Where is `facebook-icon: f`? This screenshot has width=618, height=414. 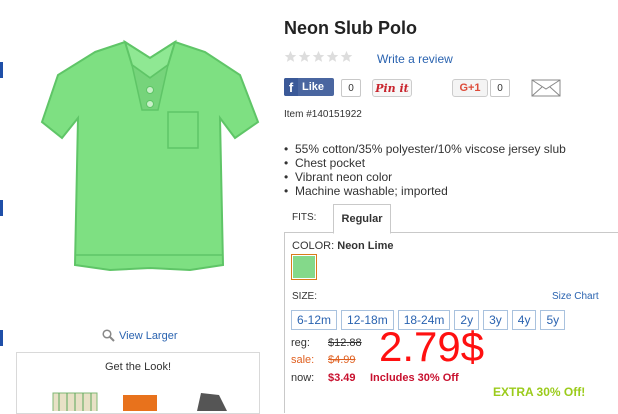
facebook-icon: f is located at coordinates (291, 87).